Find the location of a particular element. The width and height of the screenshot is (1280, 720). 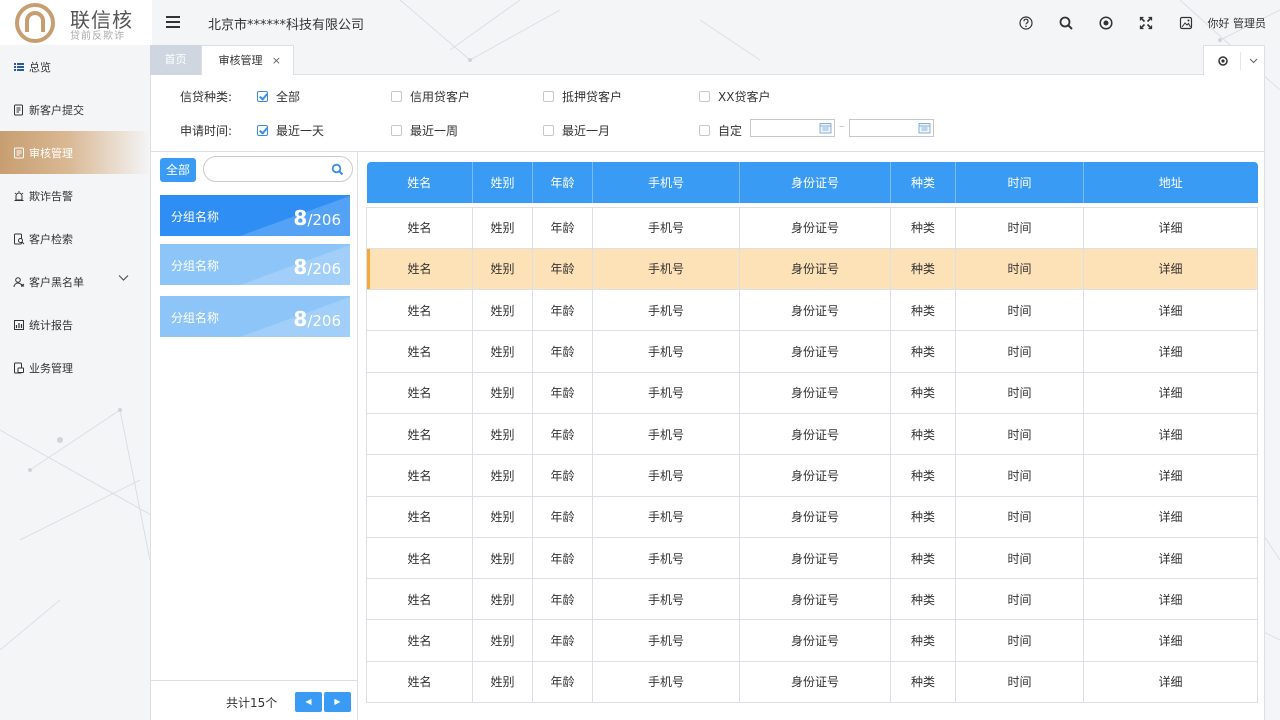

arrow-left-icon: ◀ is located at coordinates (308, 701).